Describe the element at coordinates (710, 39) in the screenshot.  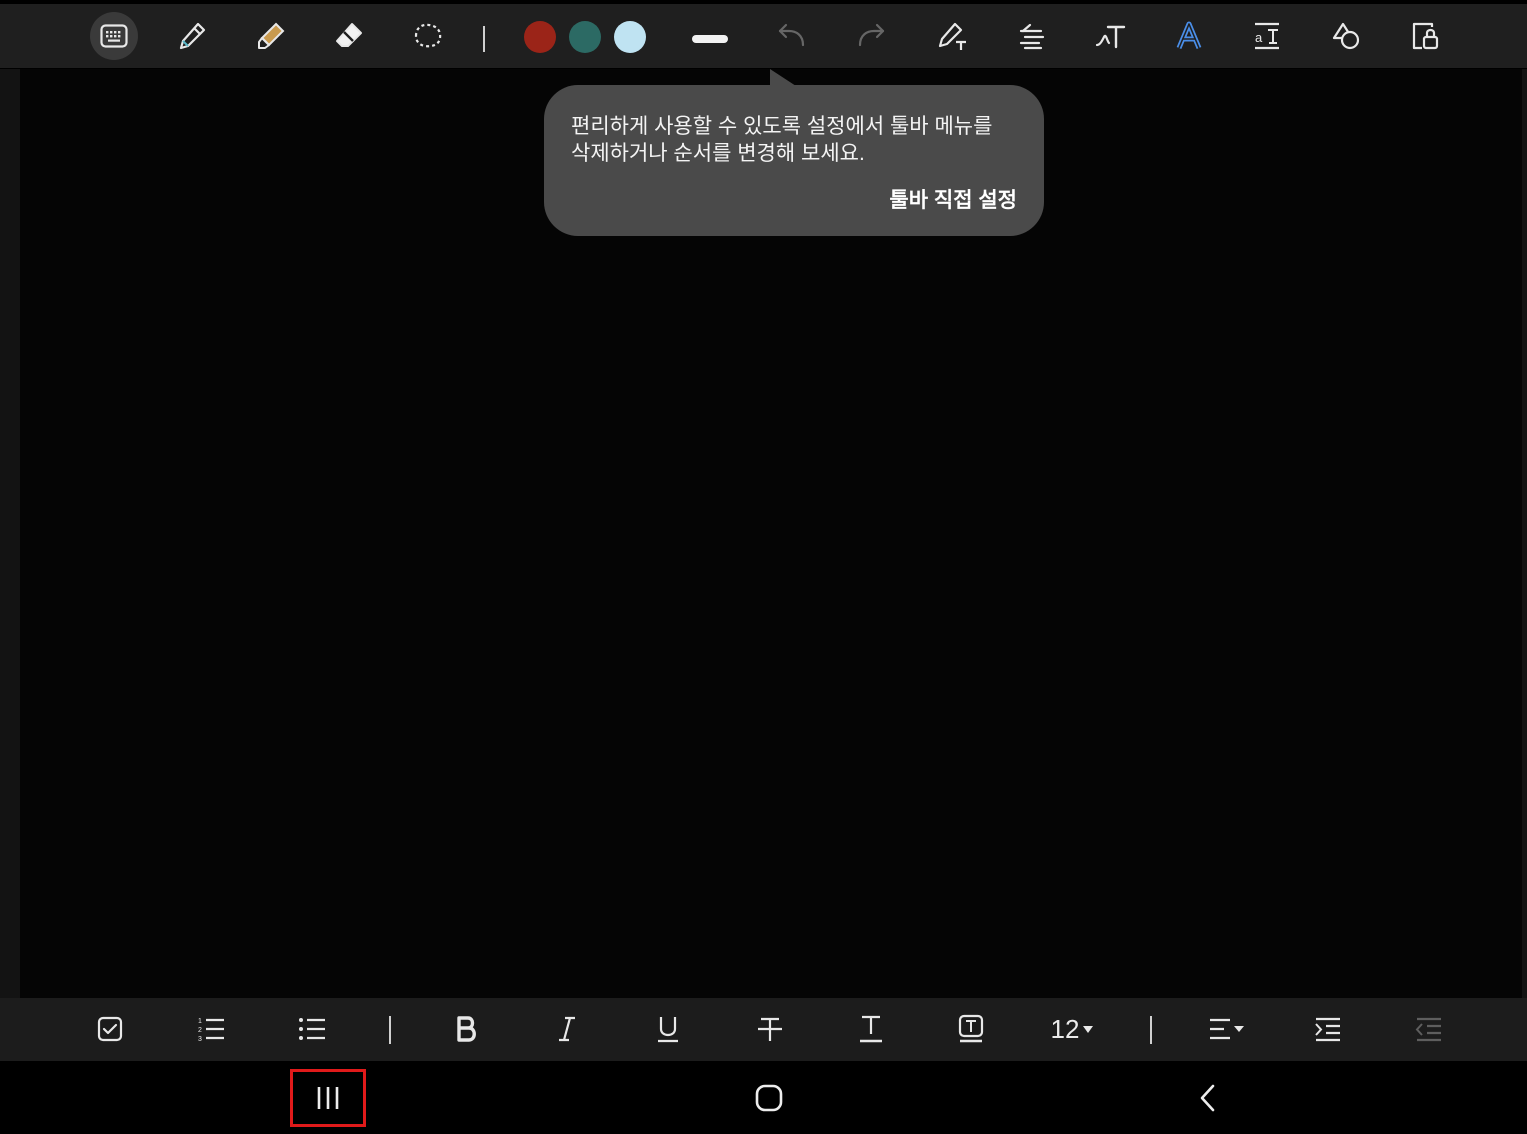
I see `pen-thickness-button` at that location.